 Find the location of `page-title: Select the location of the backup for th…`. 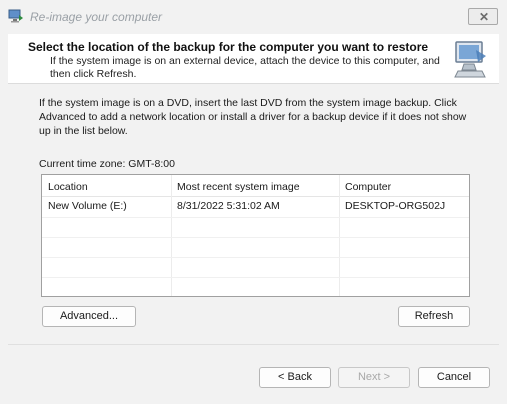

page-title: Select the location of the backup for th… is located at coordinates (228, 47).